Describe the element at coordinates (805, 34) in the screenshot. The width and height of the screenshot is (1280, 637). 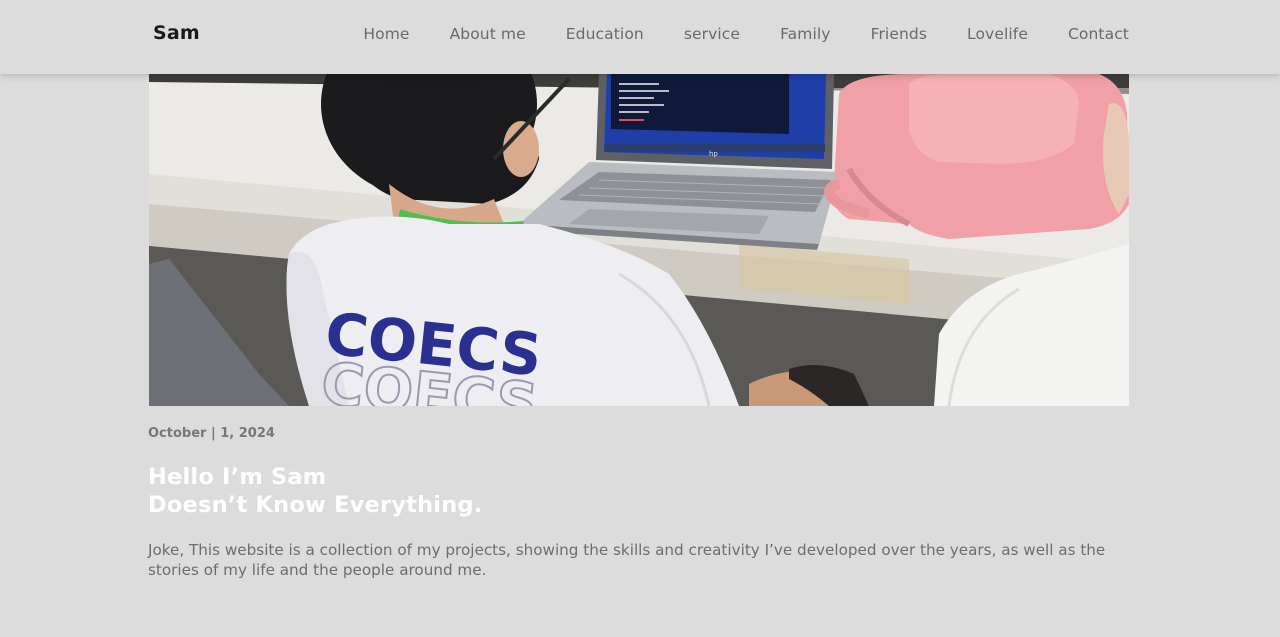
I see `nav-link-family: Family` at that location.